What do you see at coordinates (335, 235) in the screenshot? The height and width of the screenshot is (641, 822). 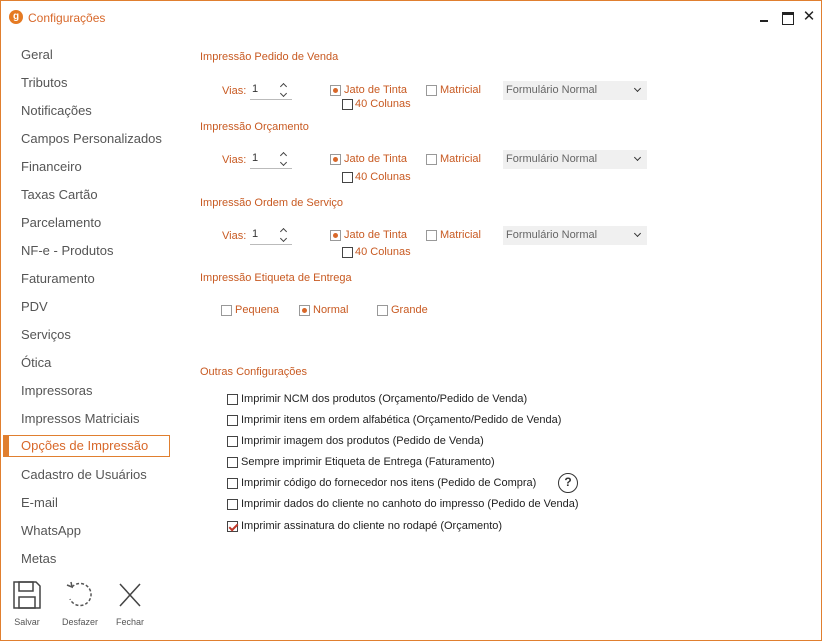 I see `radio-jato-ordem` at bounding box center [335, 235].